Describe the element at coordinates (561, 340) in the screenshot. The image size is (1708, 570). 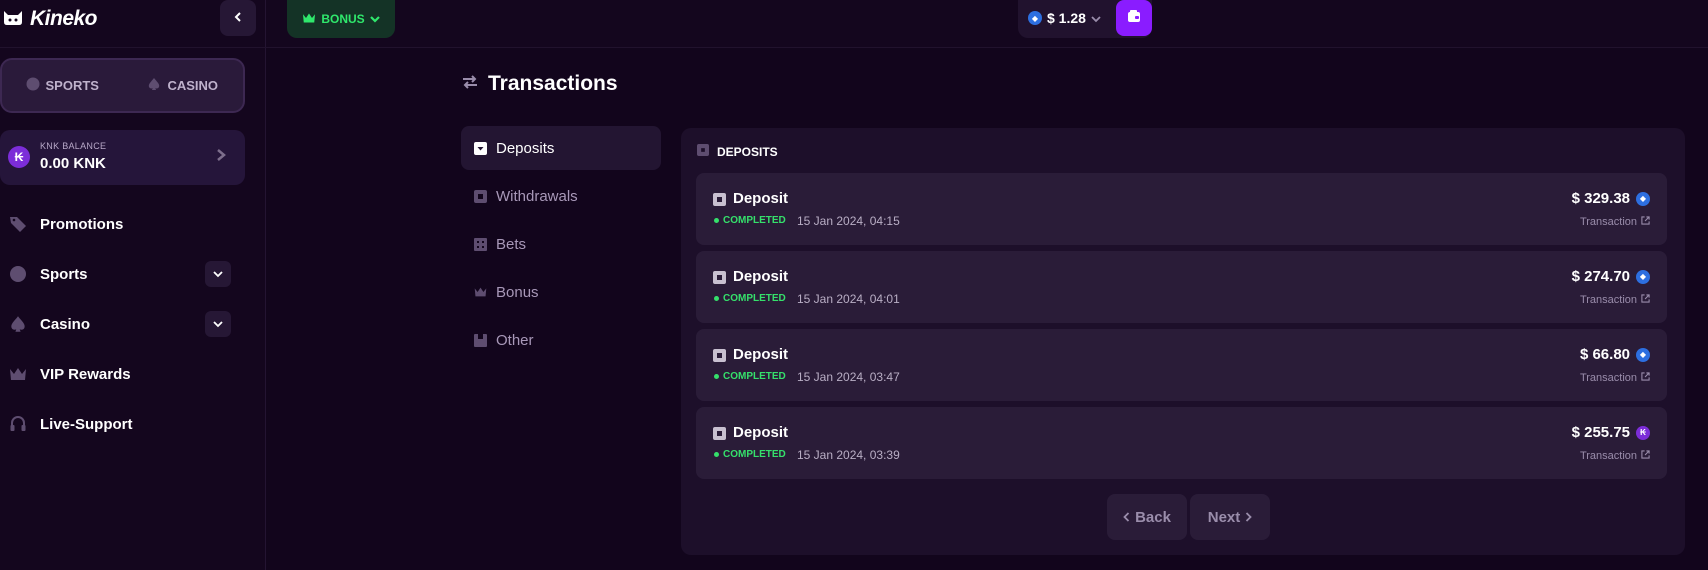
I see `tab-other: Other` at that location.